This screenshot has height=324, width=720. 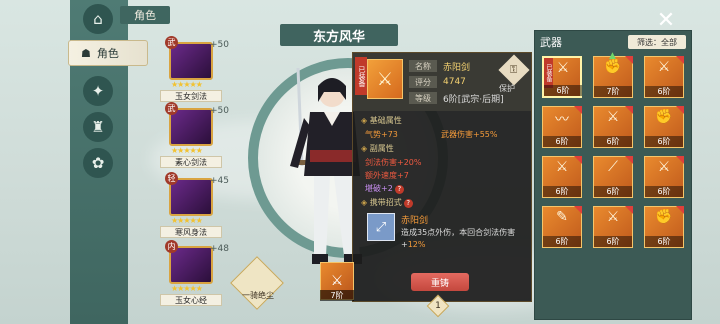 What do you see at coordinates (562, 77) in the screenshot?
I see `weapon-slot: ⚔ 已装备 6阶` at bounding box center [562, 77].